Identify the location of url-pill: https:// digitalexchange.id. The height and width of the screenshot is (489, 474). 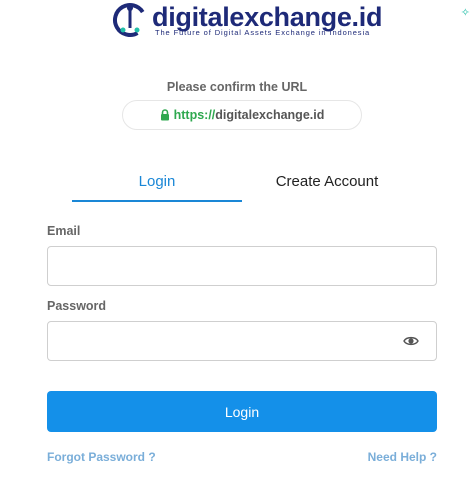
(242, 115).